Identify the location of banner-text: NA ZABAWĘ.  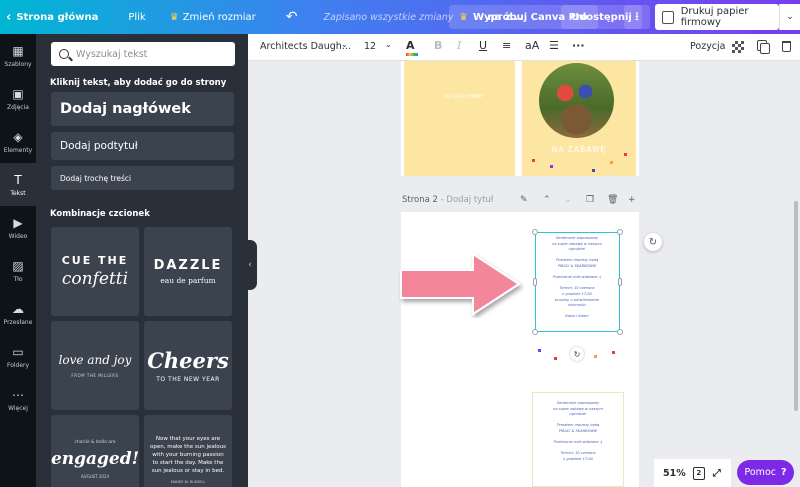
(579, 149).